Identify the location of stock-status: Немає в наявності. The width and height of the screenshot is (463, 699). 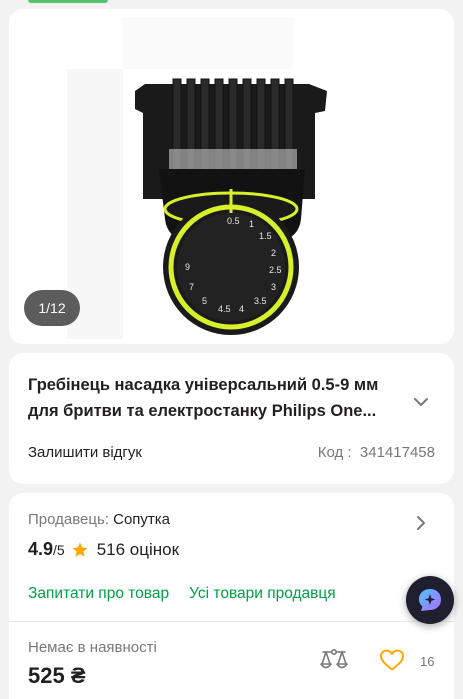
(92, 647).